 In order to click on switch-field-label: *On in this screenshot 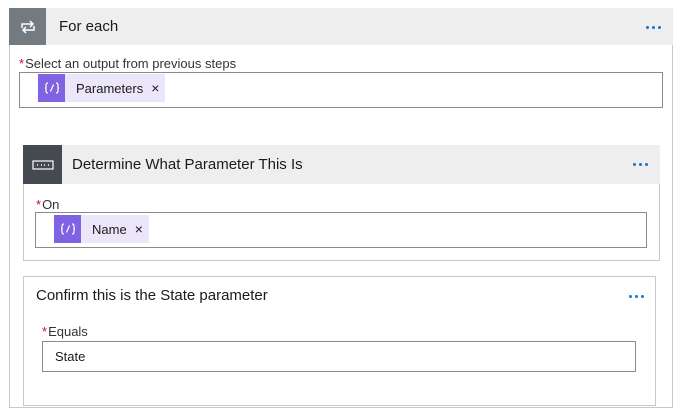, I will do `click(48, 204)`.